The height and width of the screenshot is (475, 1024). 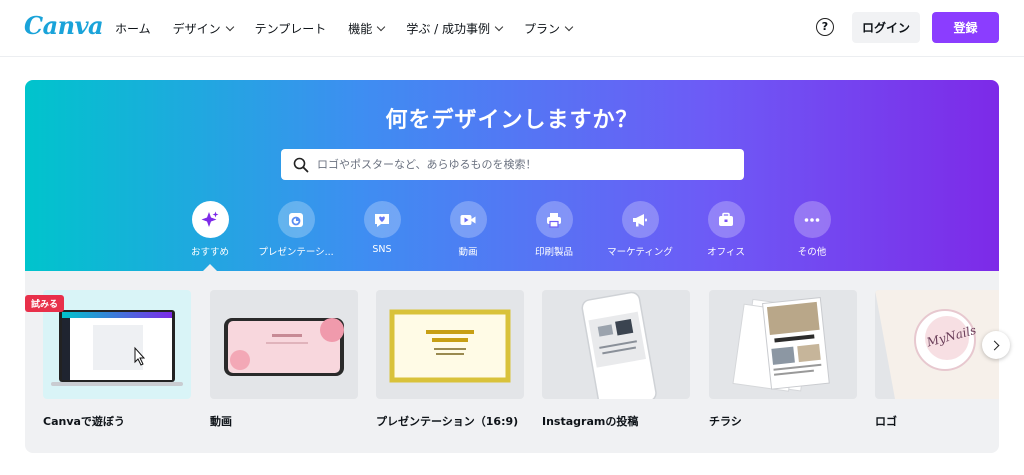 I want to click on search-bar, so click(x=512, y=164).